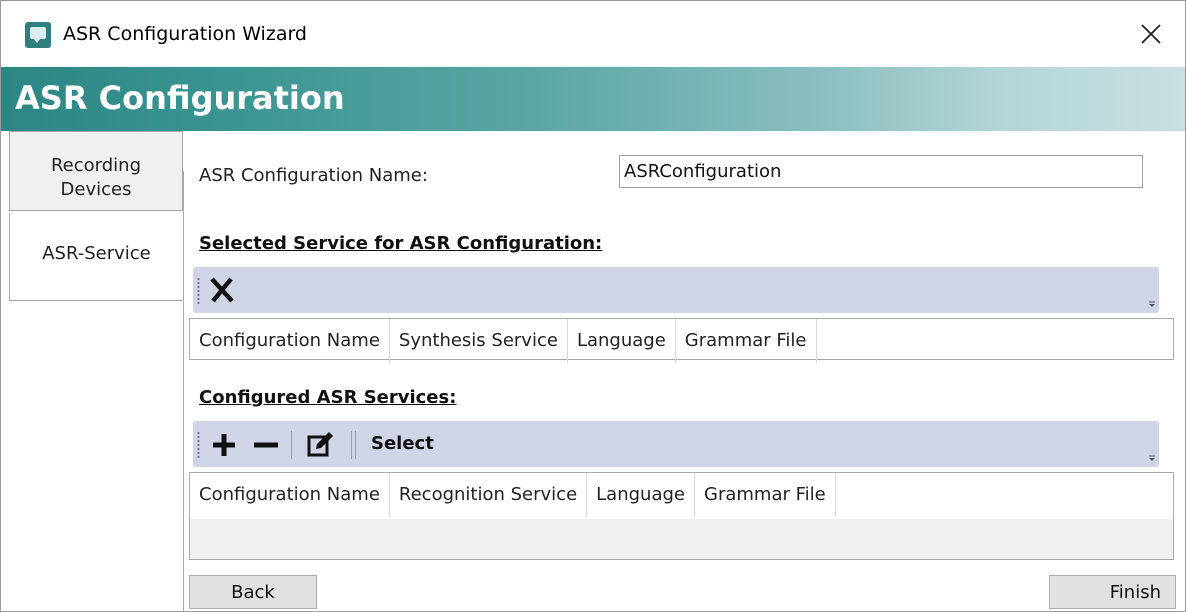  Describe the element at coordinates (401, 243) in the screenshot. I see `selected-service-title: Selected Service for ASR Configuration:` at that location.